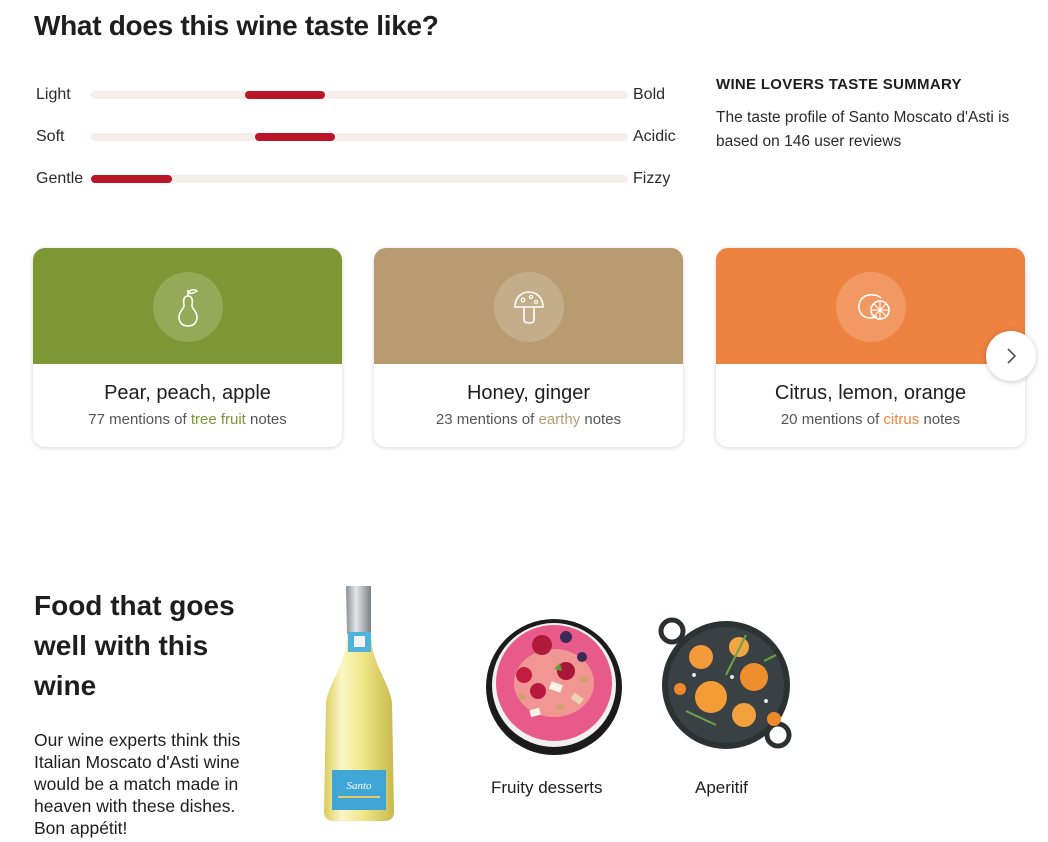  I want to click on chevron-right-icon, so click(1012, 356).